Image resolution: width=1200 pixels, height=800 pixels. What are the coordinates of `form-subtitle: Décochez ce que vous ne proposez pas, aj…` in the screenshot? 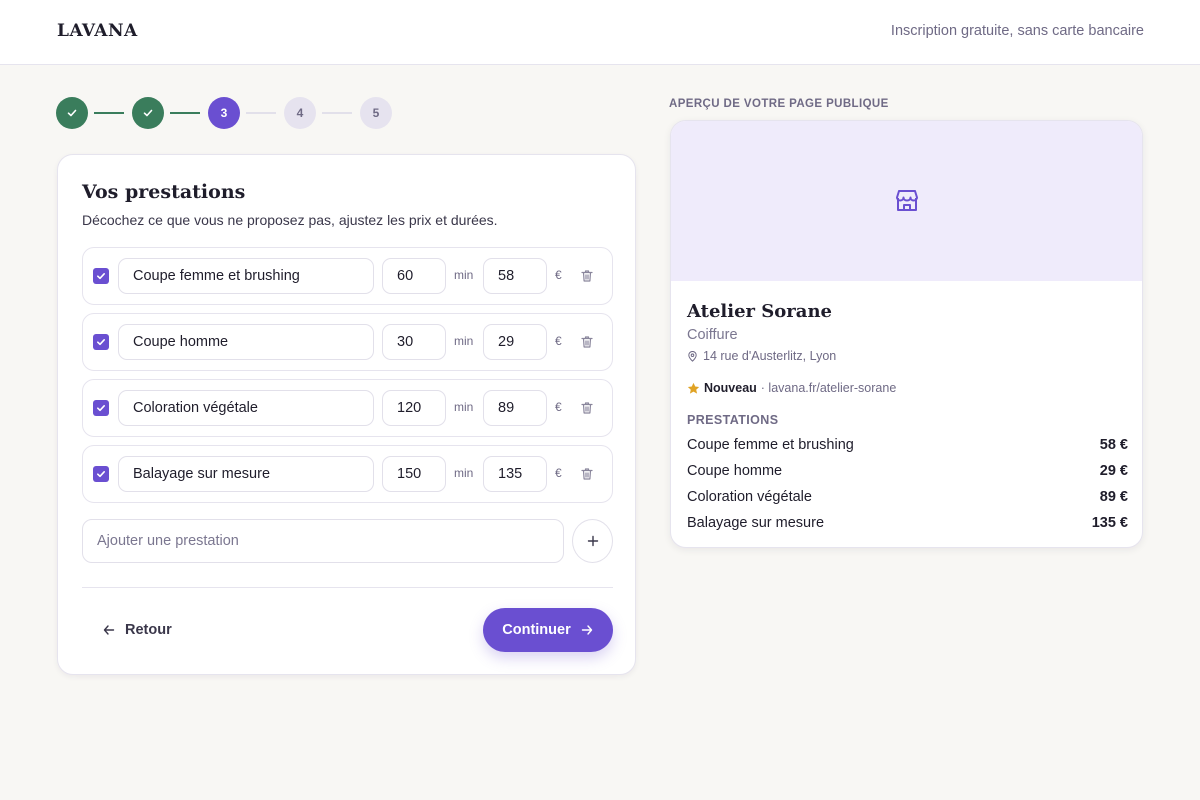 It's located at (290, 220).